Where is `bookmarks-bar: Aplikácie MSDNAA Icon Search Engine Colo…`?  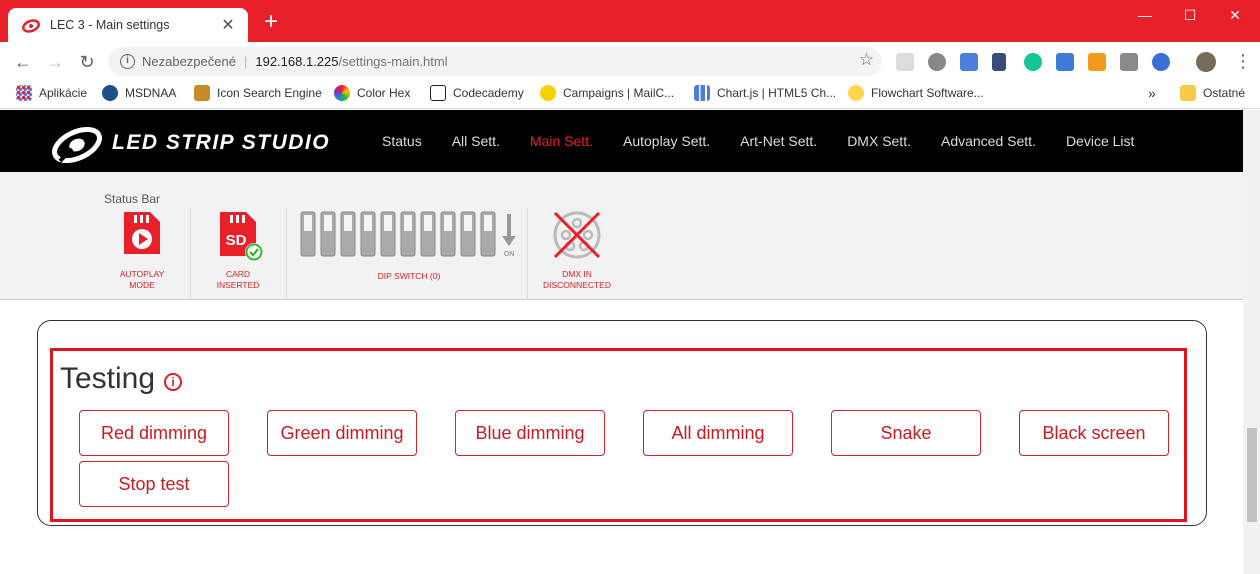 bookmarks-bar: Aplikácie MSDNAA Icon Search Engine Colo… is located at coordinates (630, 94).